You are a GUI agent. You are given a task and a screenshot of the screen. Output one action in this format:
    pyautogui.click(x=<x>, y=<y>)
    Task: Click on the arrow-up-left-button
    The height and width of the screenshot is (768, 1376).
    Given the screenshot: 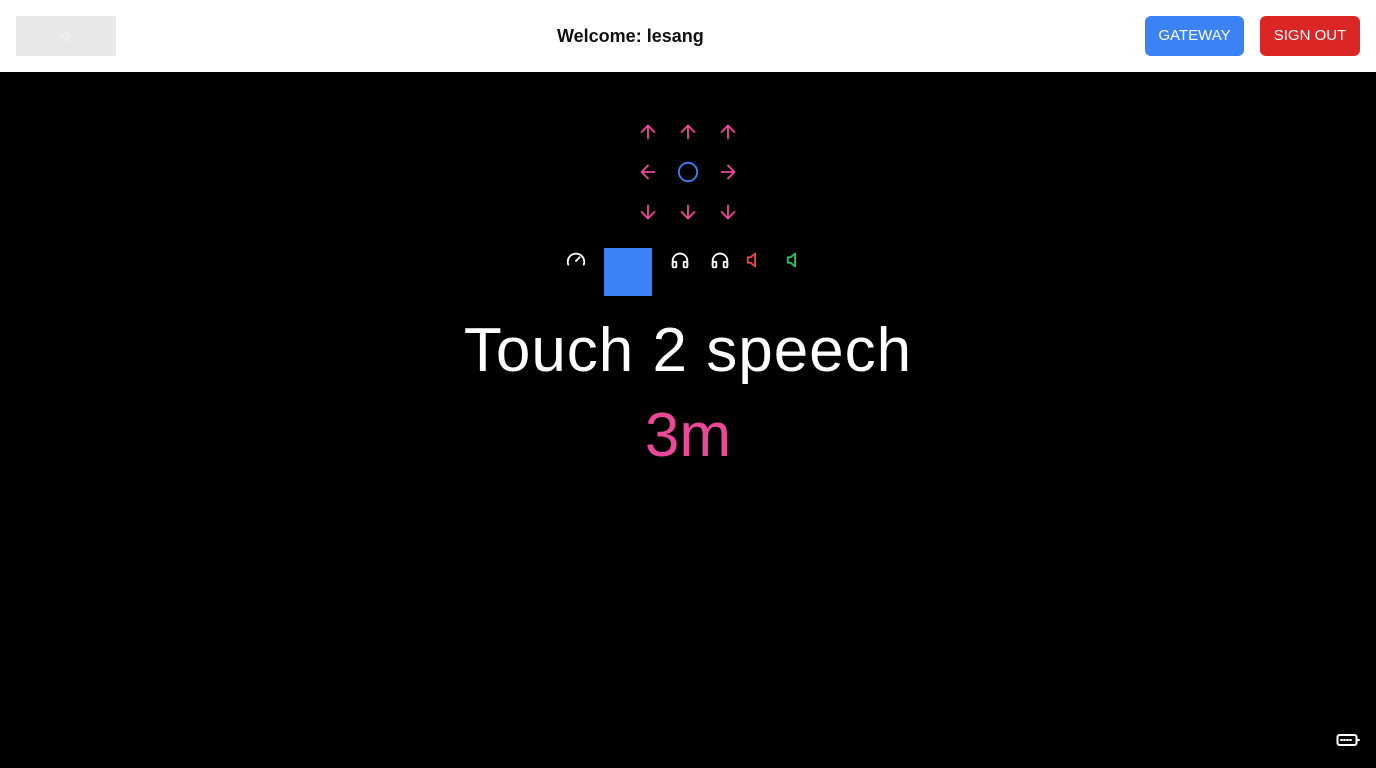 What is the action you would take?
    pyautogui.click(x=648, y=132)
    